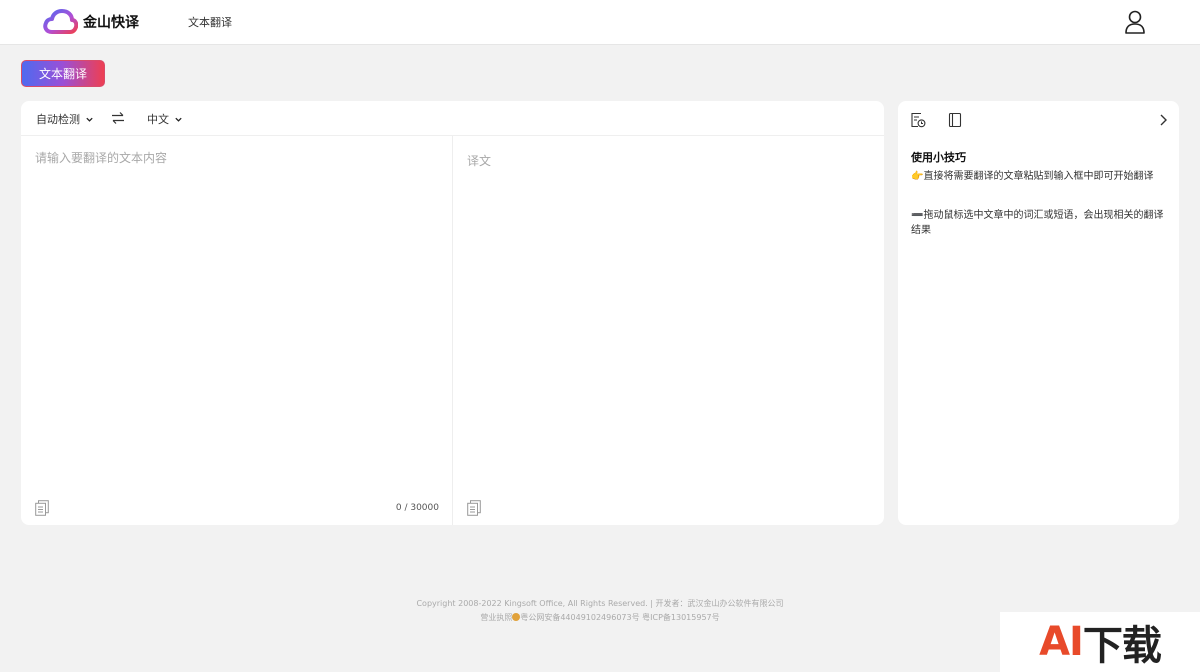 The height and width of the screenshot is (672, 1200). Describe the element at coordinates (158, 119) in the screenshot. I see `target-language-label: 中文` at that location.